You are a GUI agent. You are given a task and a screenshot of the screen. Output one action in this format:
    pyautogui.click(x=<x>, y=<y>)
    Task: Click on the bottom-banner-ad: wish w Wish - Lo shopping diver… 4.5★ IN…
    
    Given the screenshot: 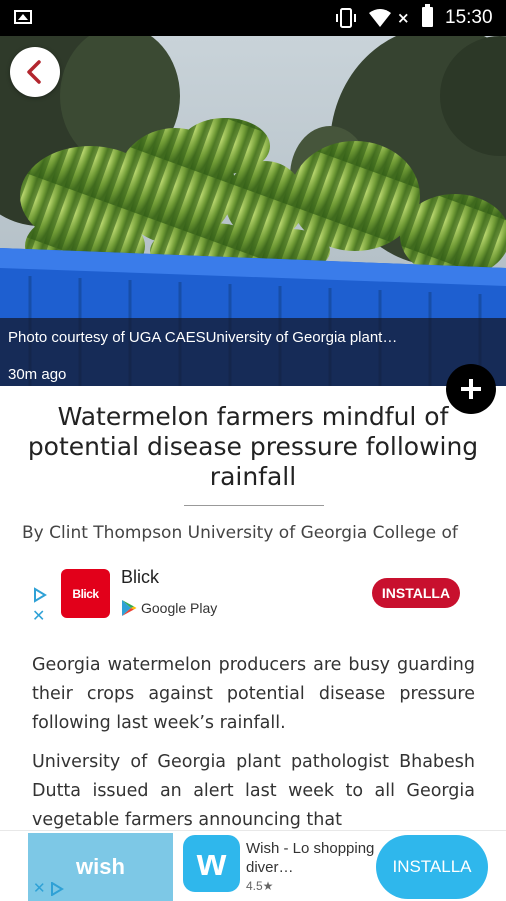 What is the action you would take?
    pyautogui.click(x=253, y=865)
    